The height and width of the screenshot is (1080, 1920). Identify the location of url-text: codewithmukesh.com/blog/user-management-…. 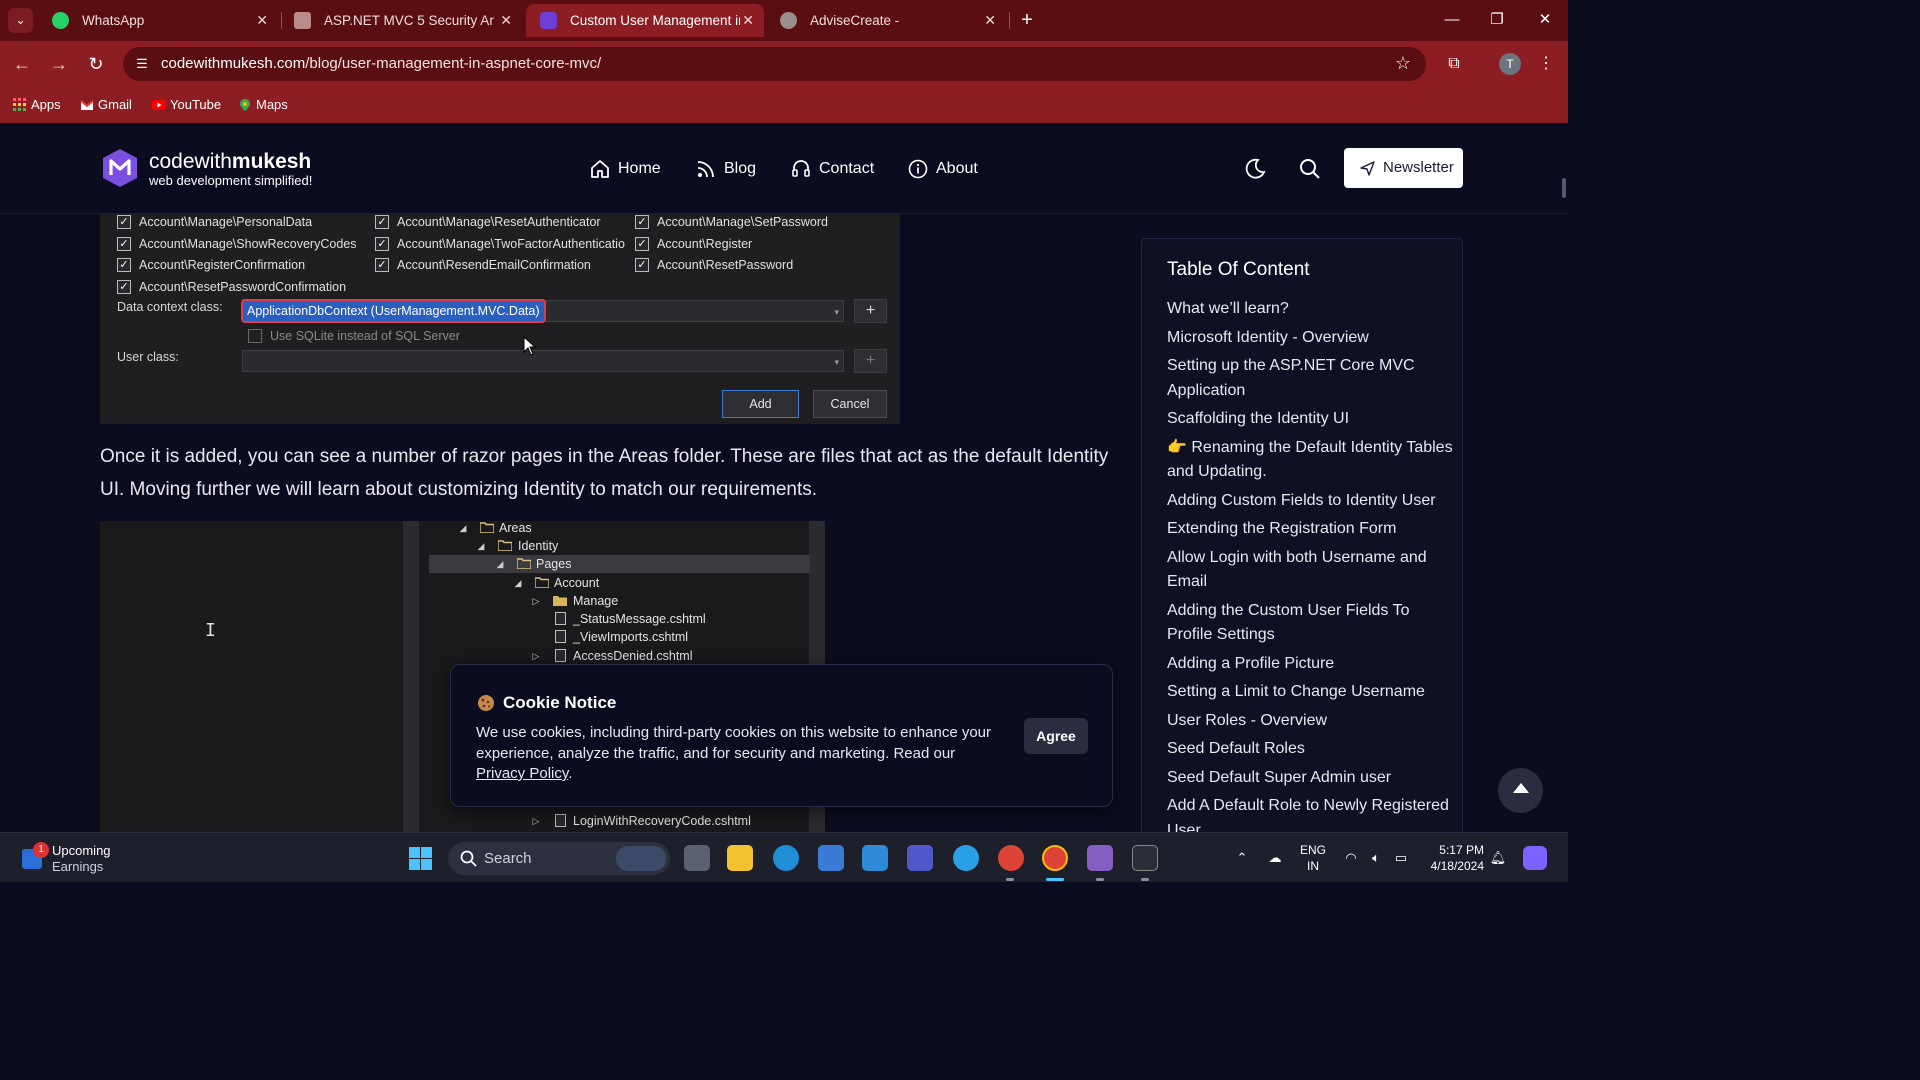
(381, 64).